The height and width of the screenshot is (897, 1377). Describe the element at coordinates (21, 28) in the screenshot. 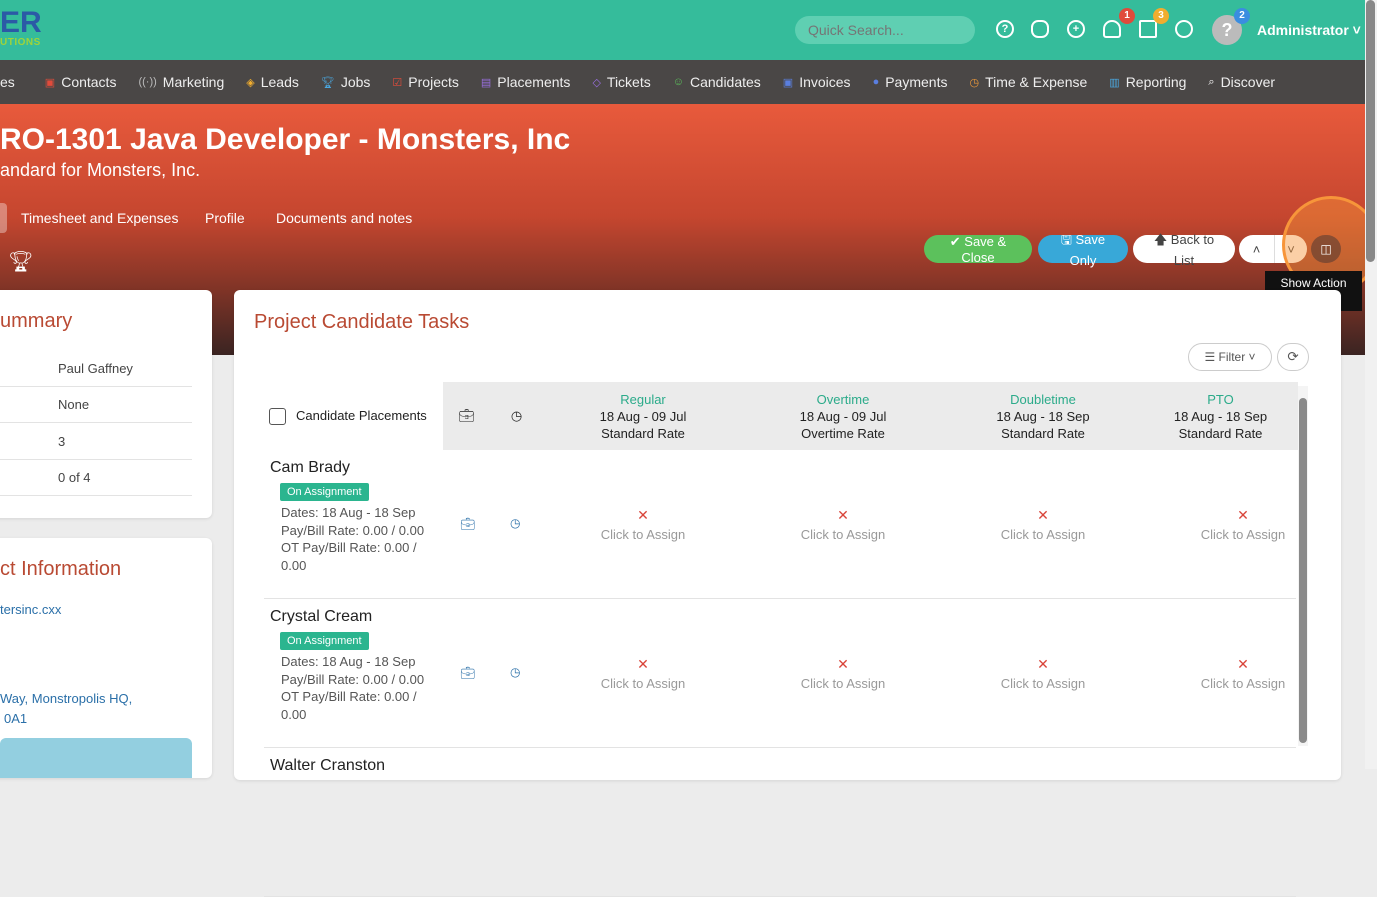

I see `logo: ER UTIONS` at that location.